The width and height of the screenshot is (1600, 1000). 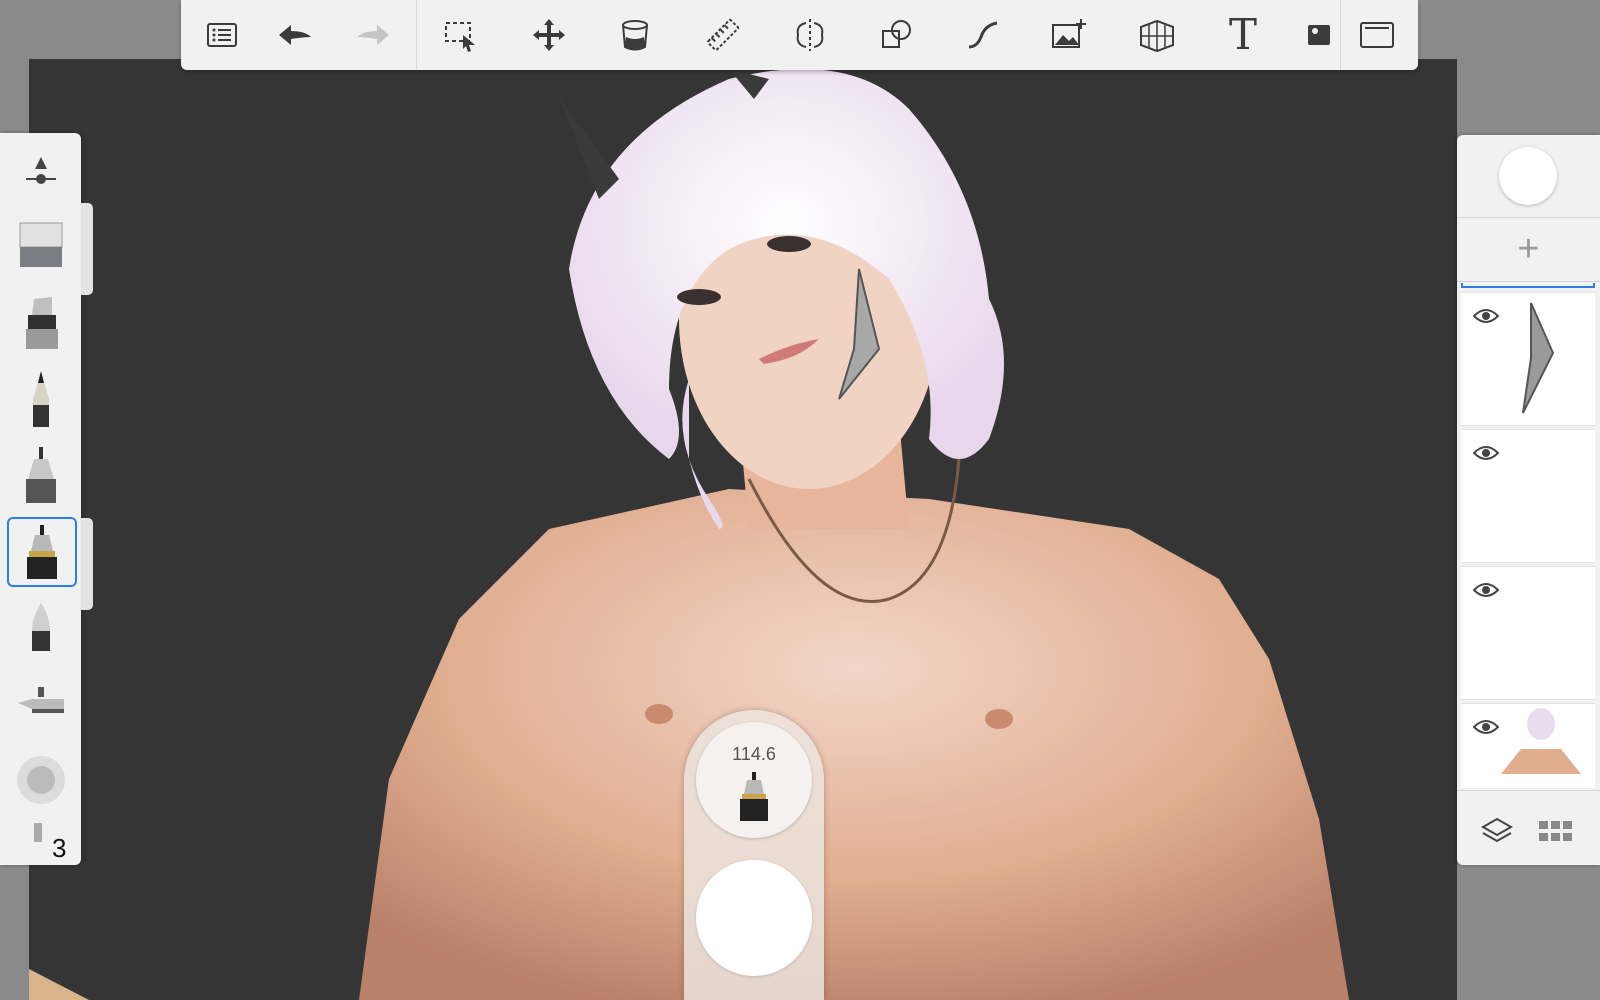 I want to click on brush-size-puck: 114.6, so click(x=754, y=780).